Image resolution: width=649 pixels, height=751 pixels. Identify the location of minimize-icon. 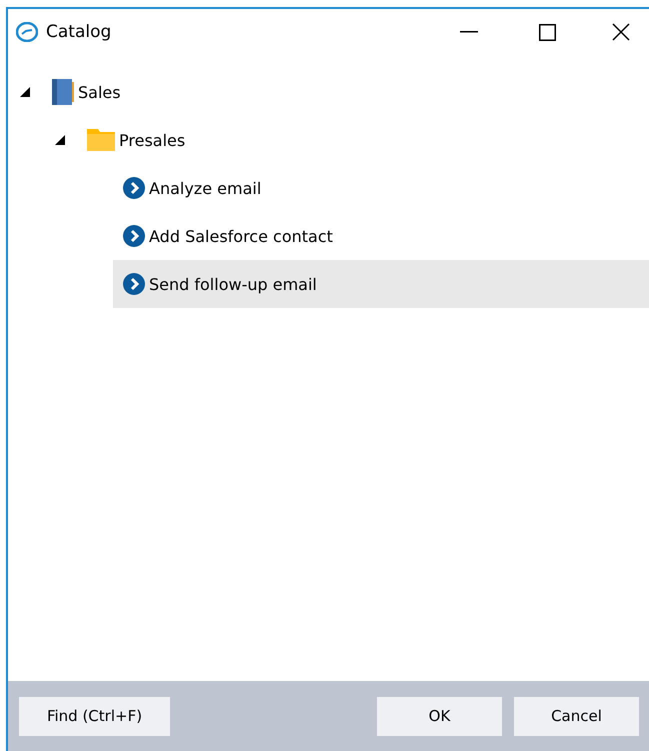
(469, 32).